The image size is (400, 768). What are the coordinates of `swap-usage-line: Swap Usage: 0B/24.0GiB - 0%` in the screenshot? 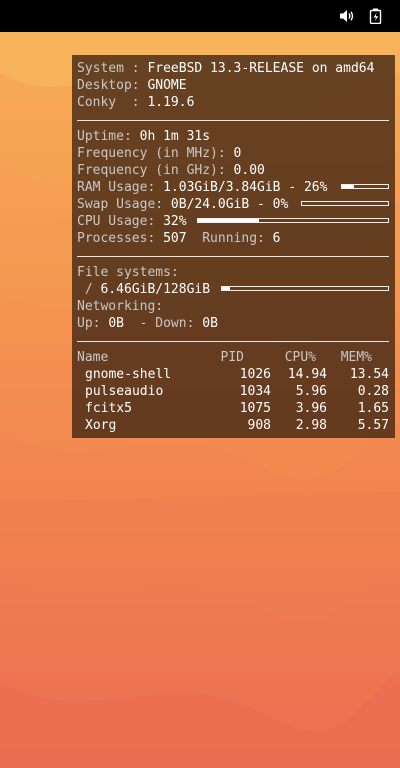 It's located at (183, 204).